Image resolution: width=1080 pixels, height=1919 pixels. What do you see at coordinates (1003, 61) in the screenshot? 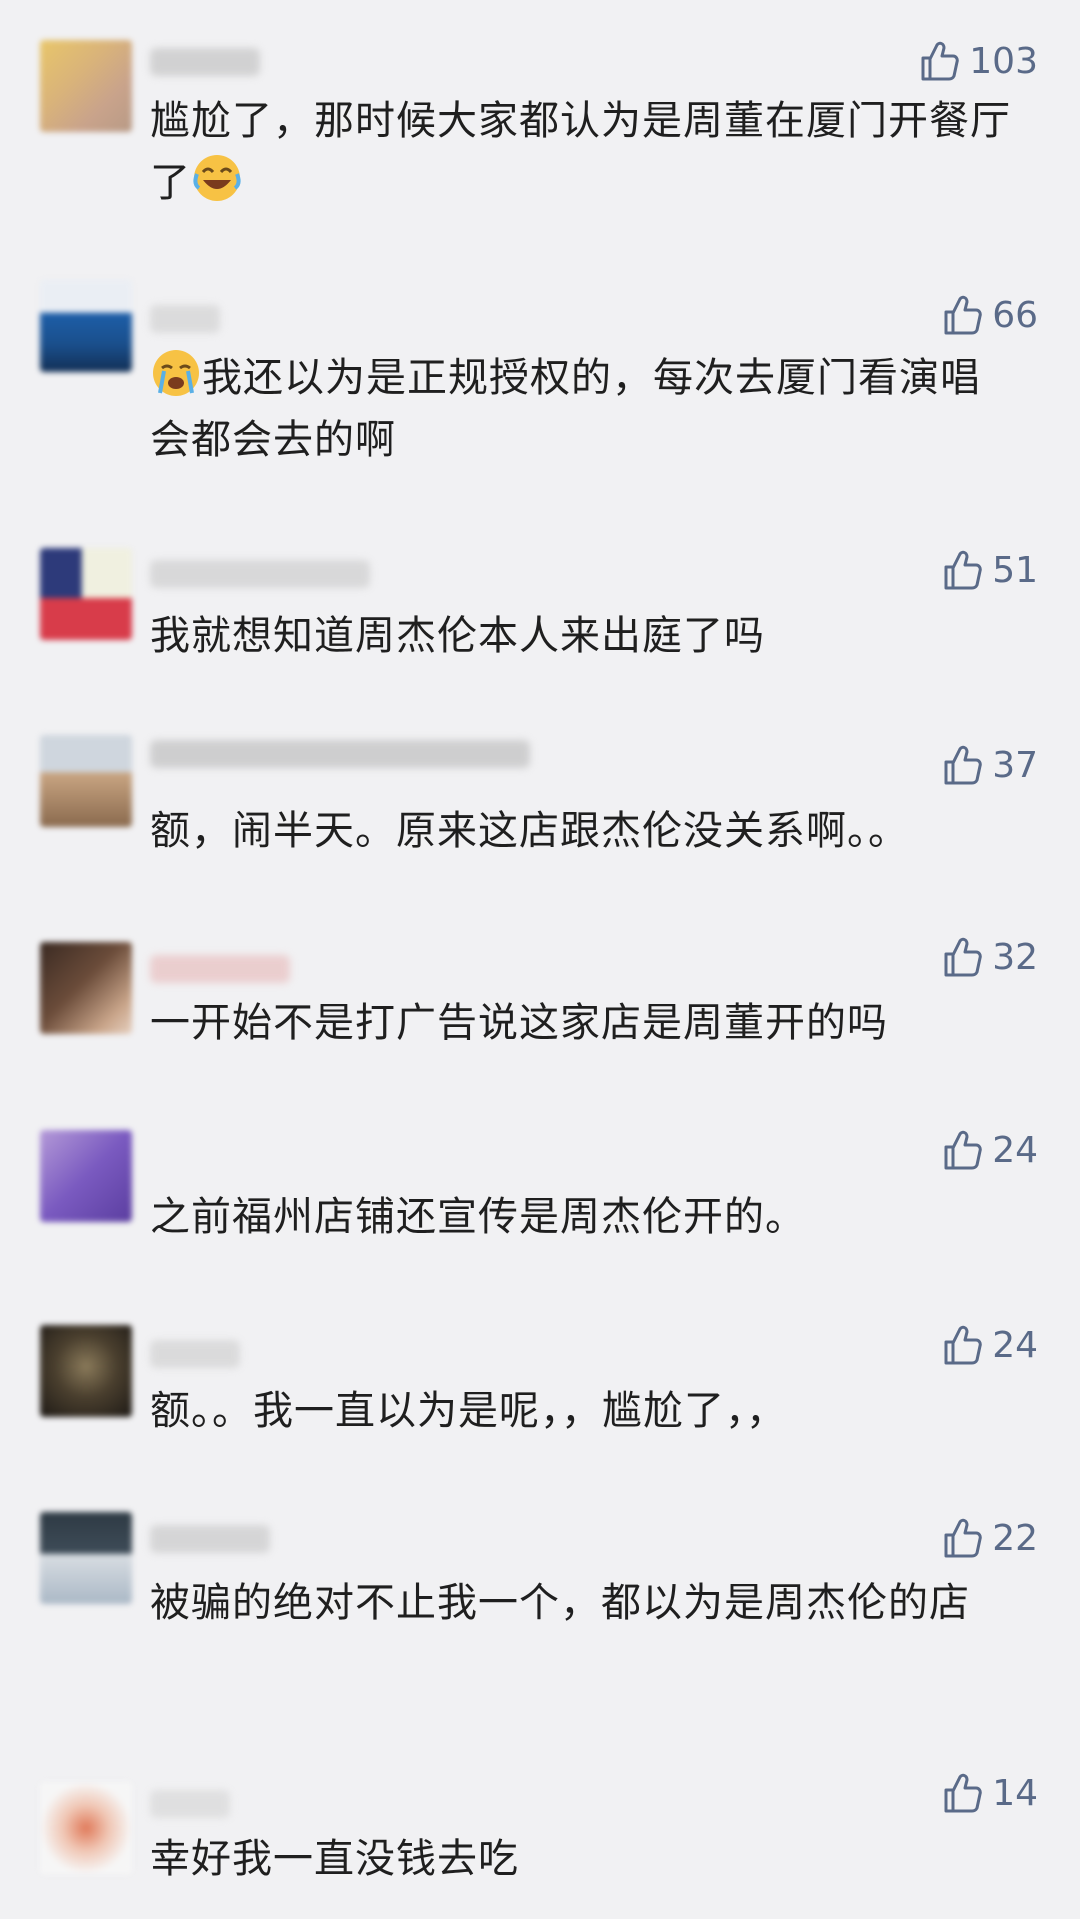
I see `like-count: 103` at bounding box center [1003, 61].